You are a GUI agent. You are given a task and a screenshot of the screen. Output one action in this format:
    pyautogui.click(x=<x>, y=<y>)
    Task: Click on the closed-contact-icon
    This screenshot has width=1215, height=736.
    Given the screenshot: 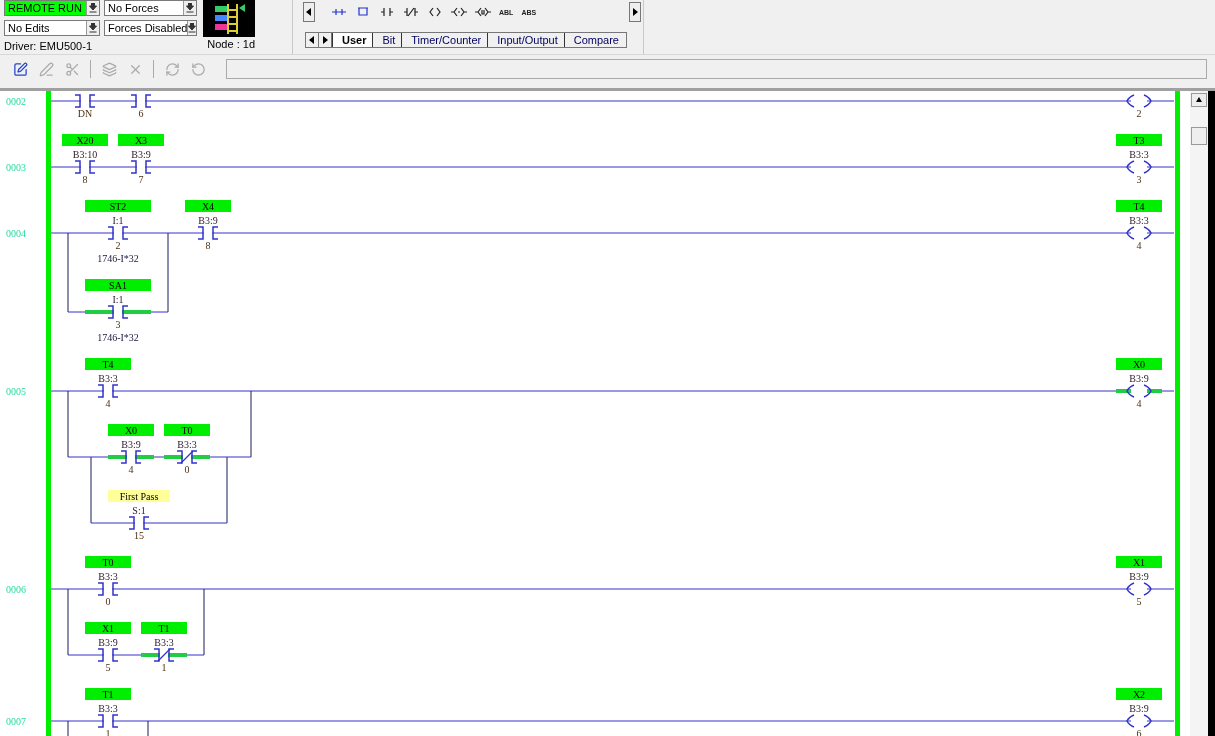 What is the action you would take?
    pyautogui.click(x=411, y=12)
    